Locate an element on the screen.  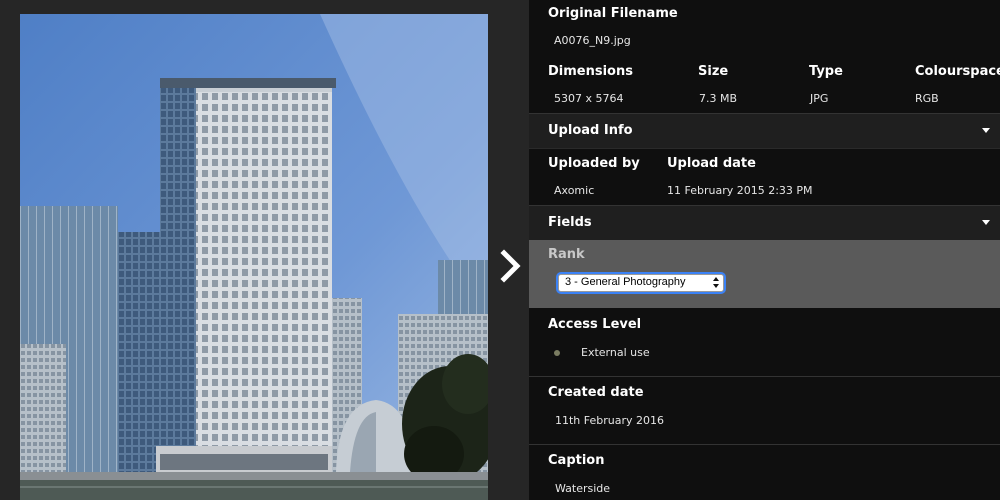
fields-title: Fields is located at coordinates (570, 222).